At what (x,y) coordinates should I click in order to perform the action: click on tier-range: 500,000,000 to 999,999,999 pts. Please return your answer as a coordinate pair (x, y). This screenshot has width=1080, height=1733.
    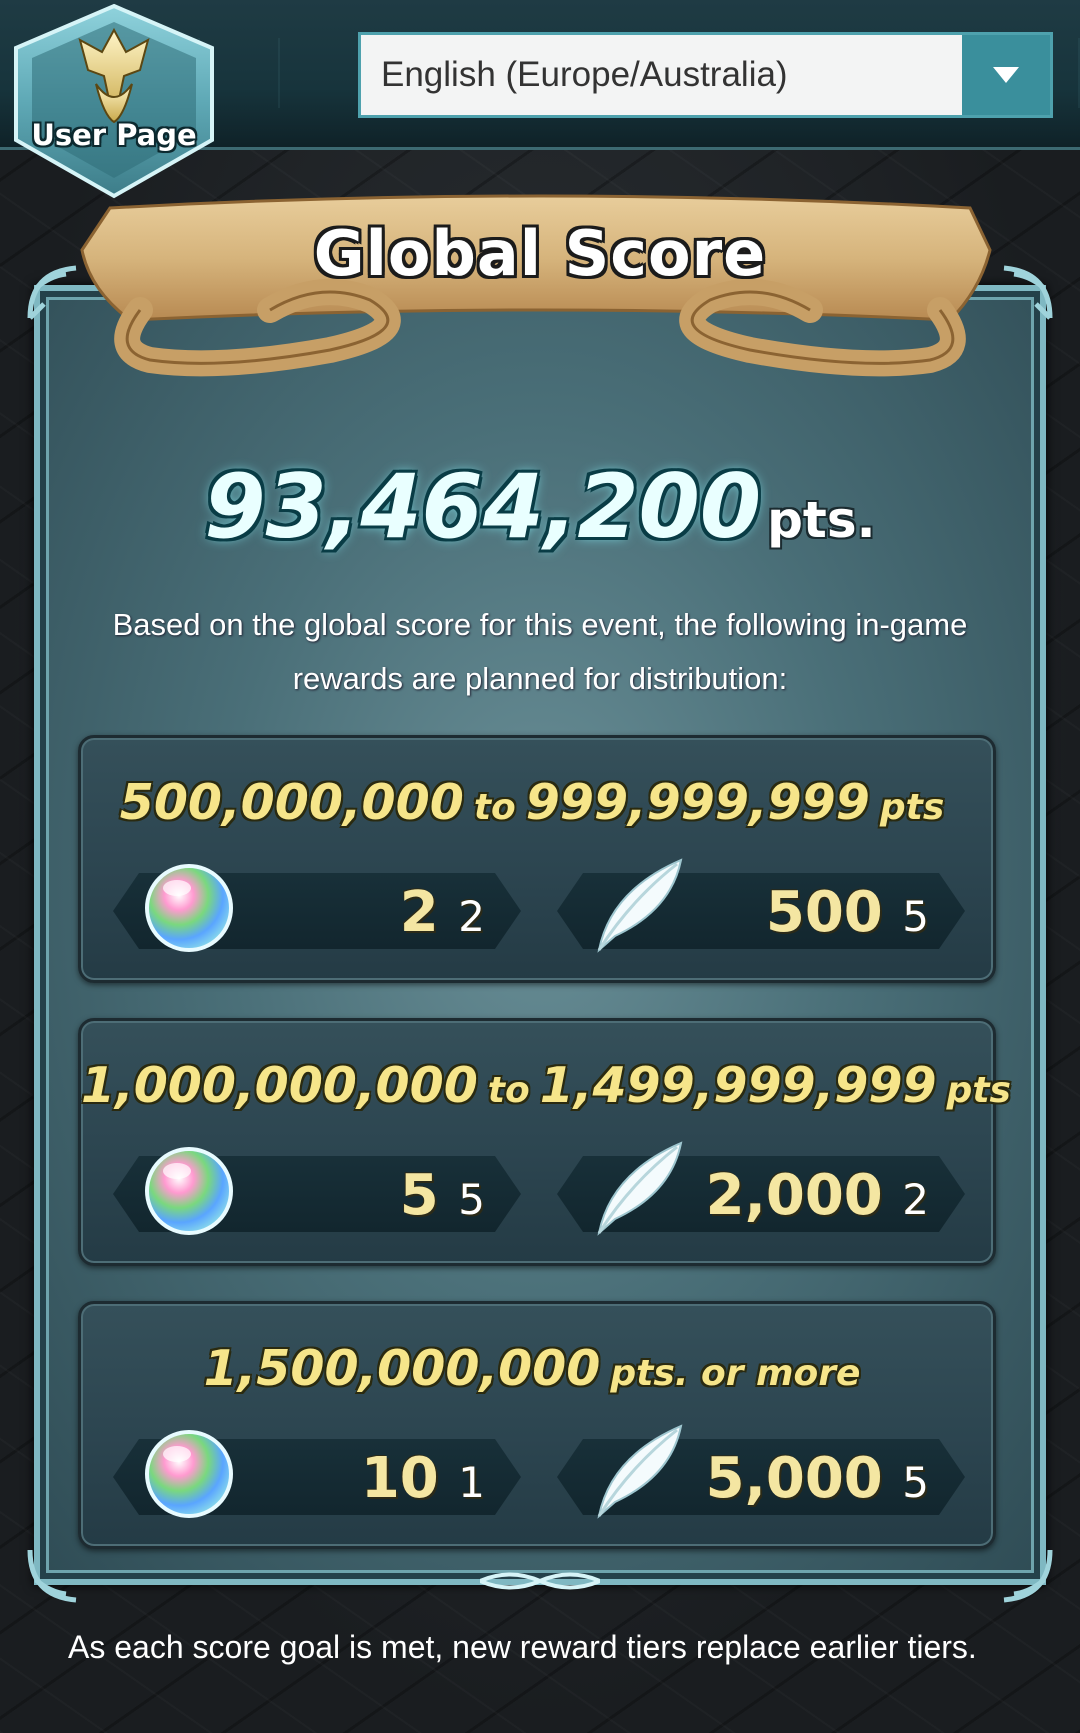
    Looking at the image, I should click on (537, 802).